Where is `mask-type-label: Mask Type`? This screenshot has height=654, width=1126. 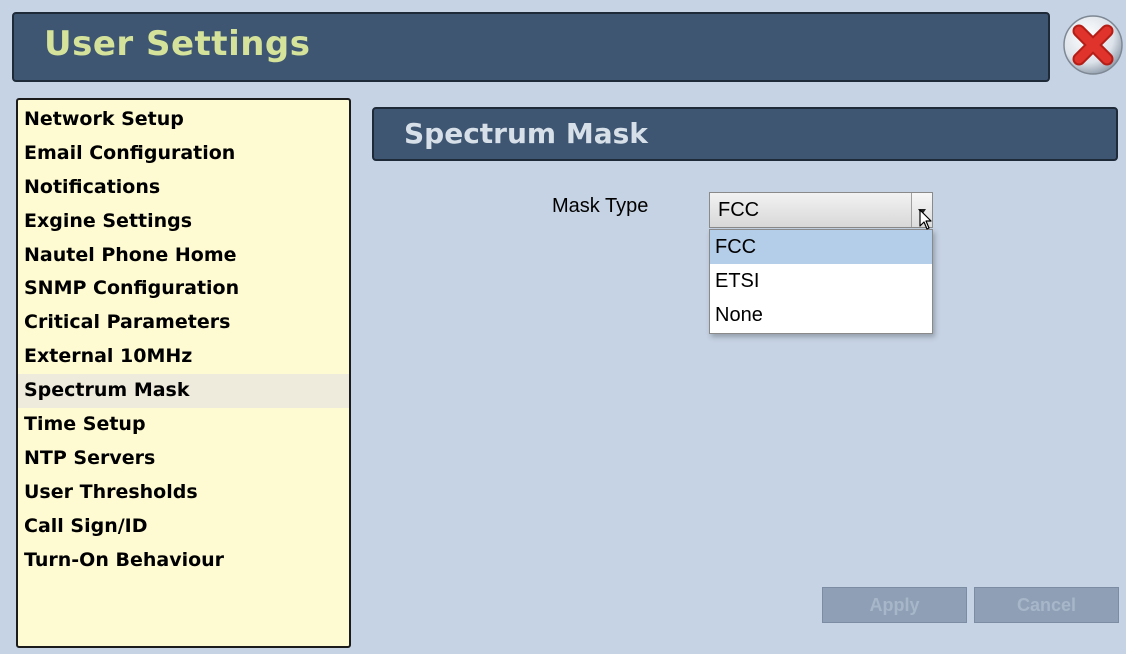 mask-type-label: Mask Type is located at coordinates (600, 206).